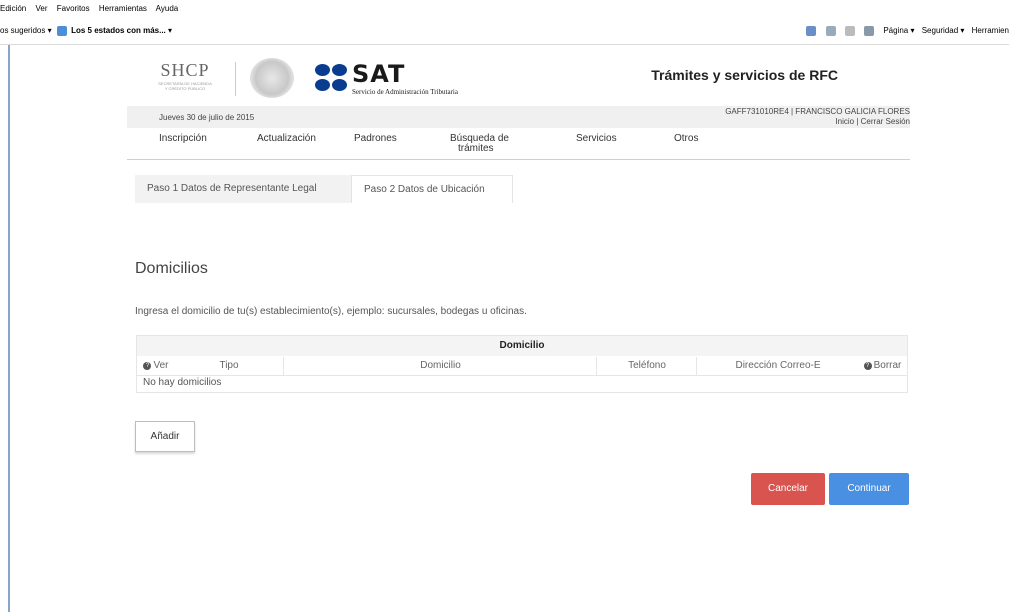 This screenshot has height=612, width=1009. What do you see at coordinates (898, 30) in the screenshot?
I see `page-menu: Página ▾` at bounding box center [898, 30].